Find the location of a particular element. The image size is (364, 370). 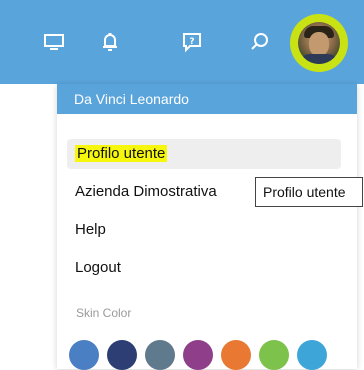

tooltip: Profilo utente is located at coordinates (309, 192).